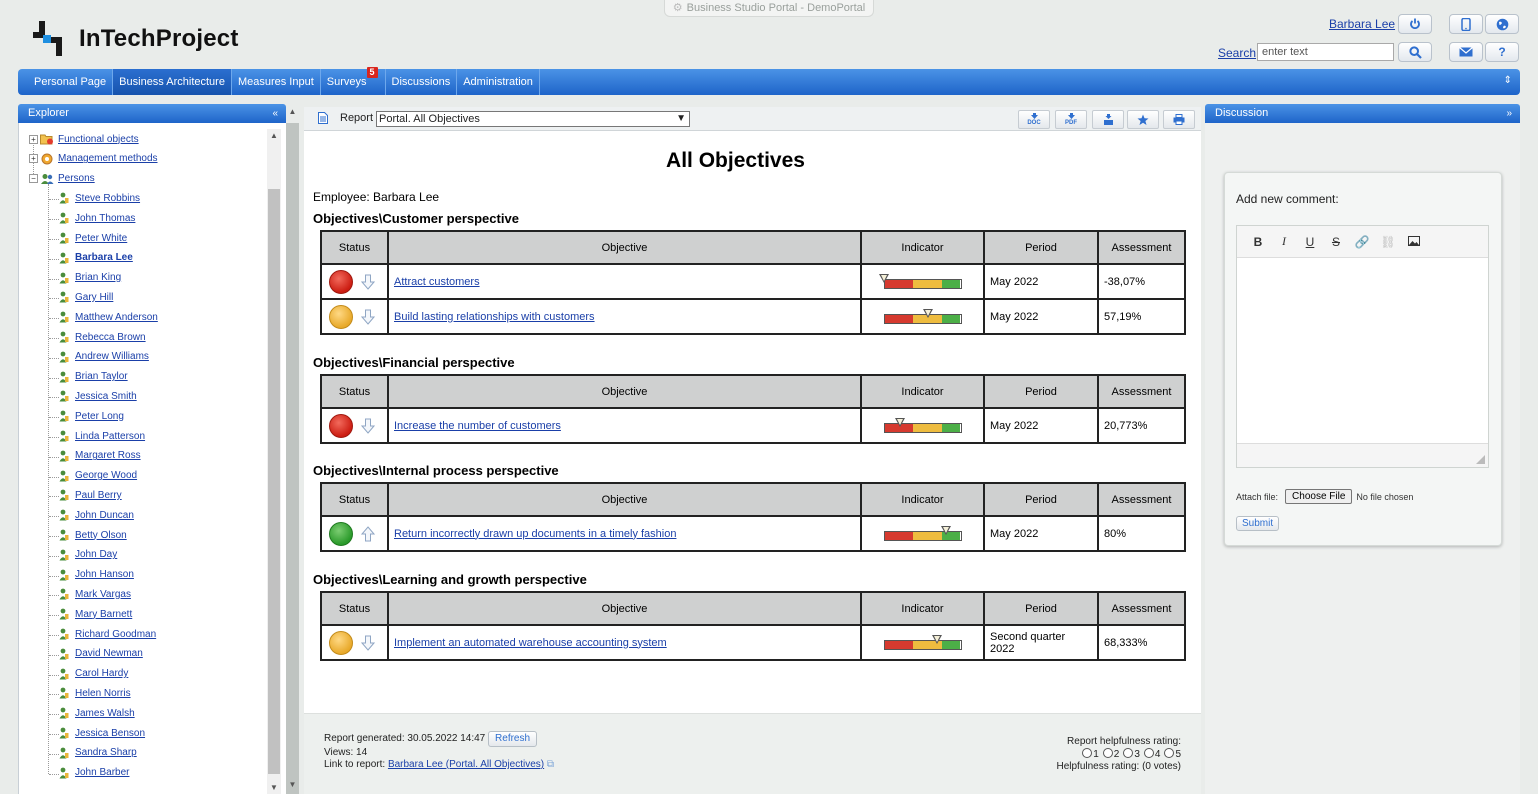 The width and height of the screenshot is (1538, 794). Describe the element at coordinates (1034, 116) in the screenshot. I see `download-icon` at that location.